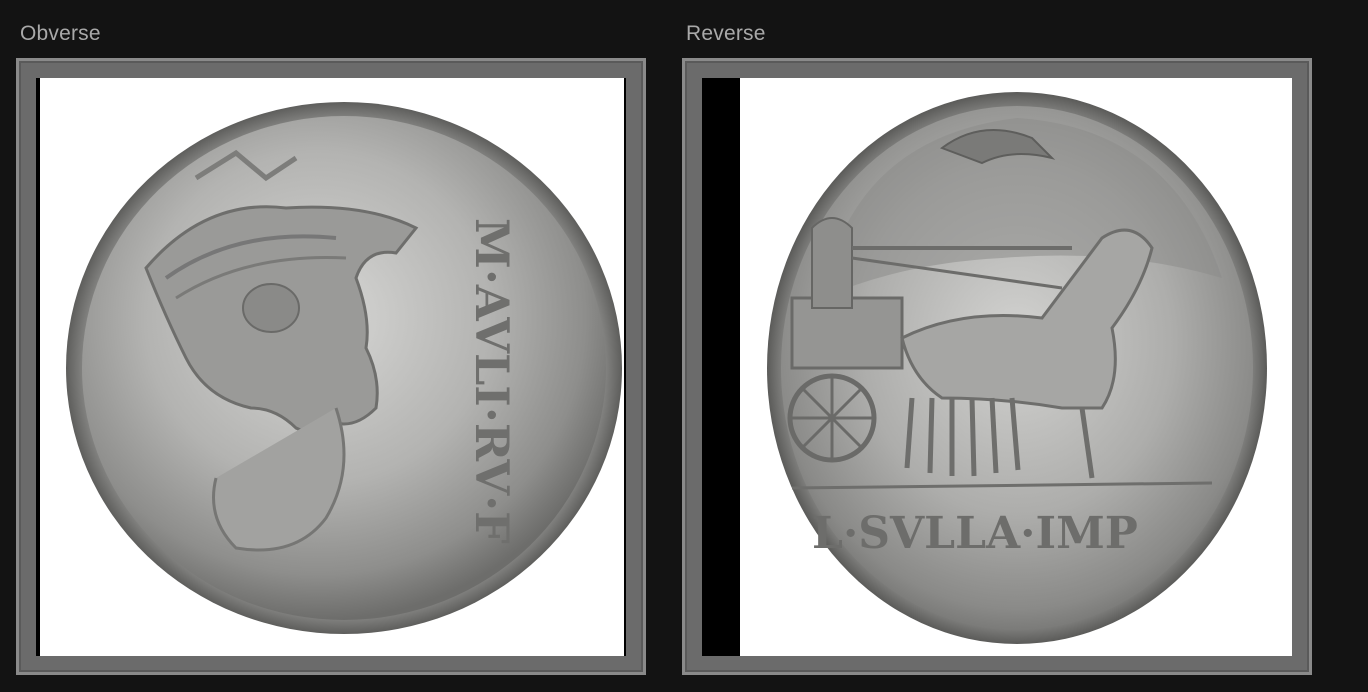 The height and width of the screenshot is (692, 1368). Describe the element at coordinates (726, 33) in the screenshot. I see `reverse-label: Reverse` at that location.